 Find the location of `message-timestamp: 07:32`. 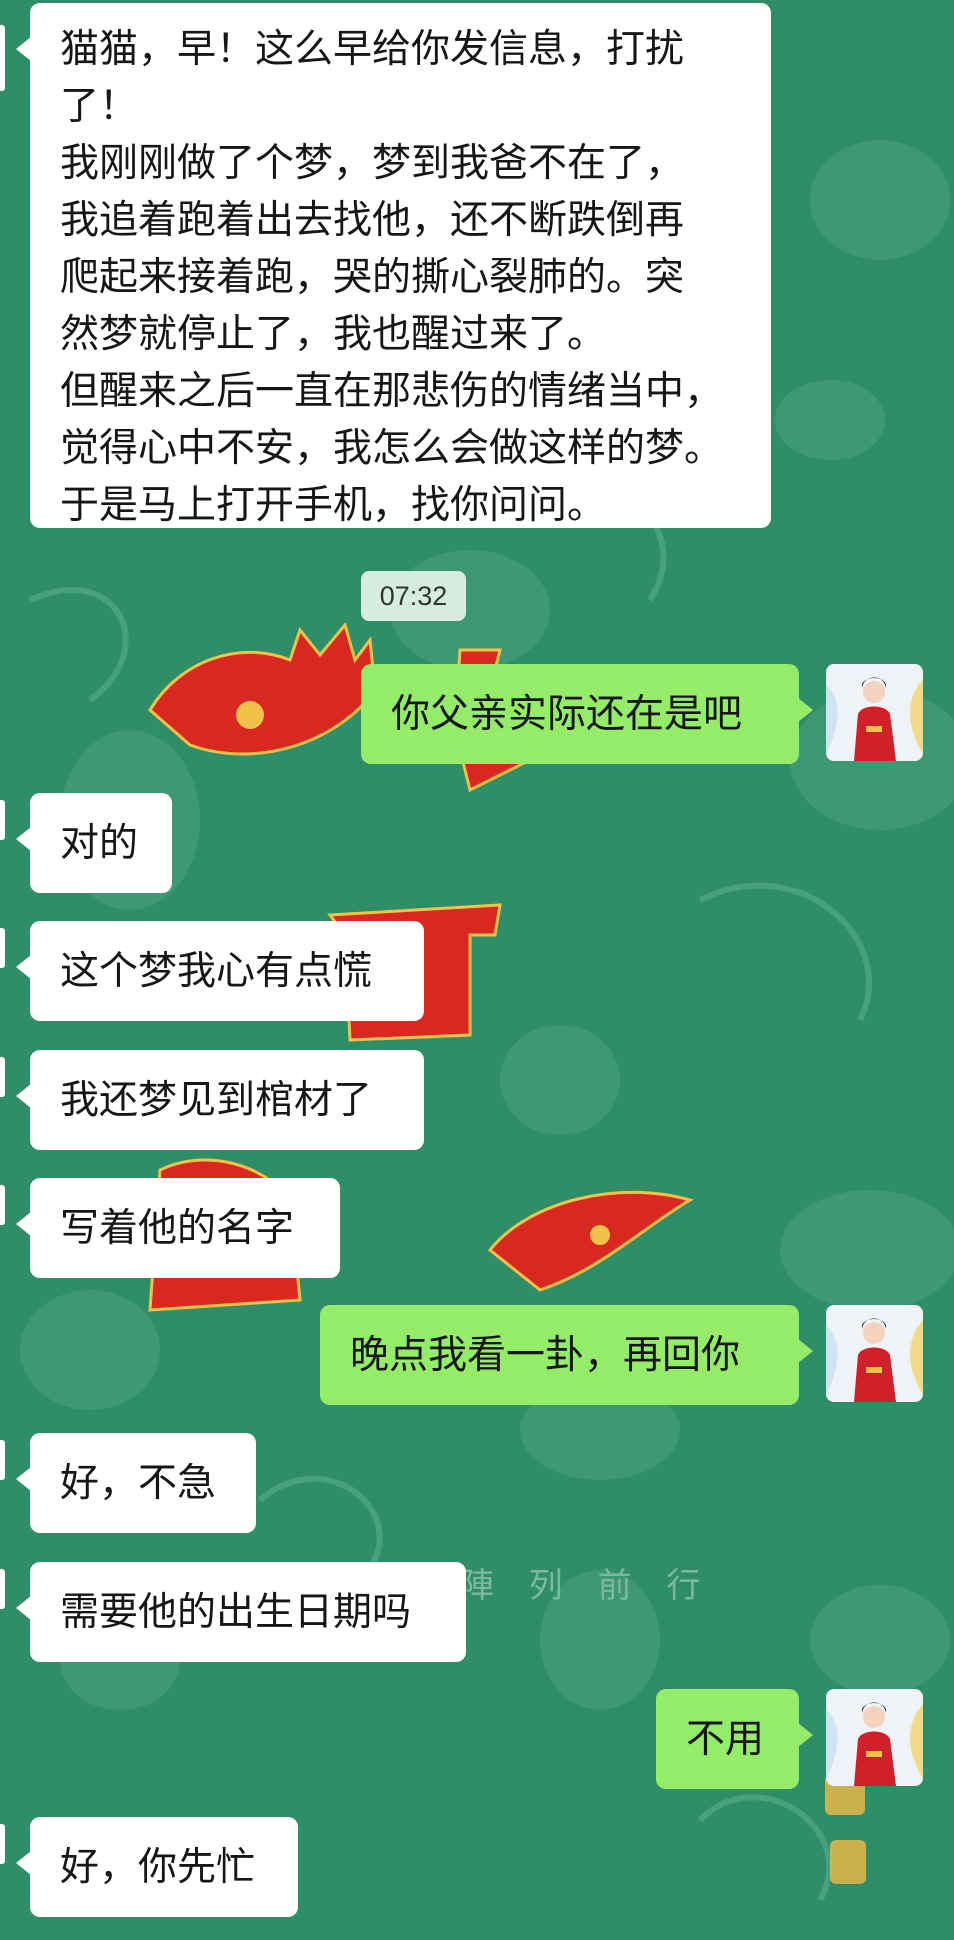

message-timestamp: 07:32 is located at coordinates (413, 596).